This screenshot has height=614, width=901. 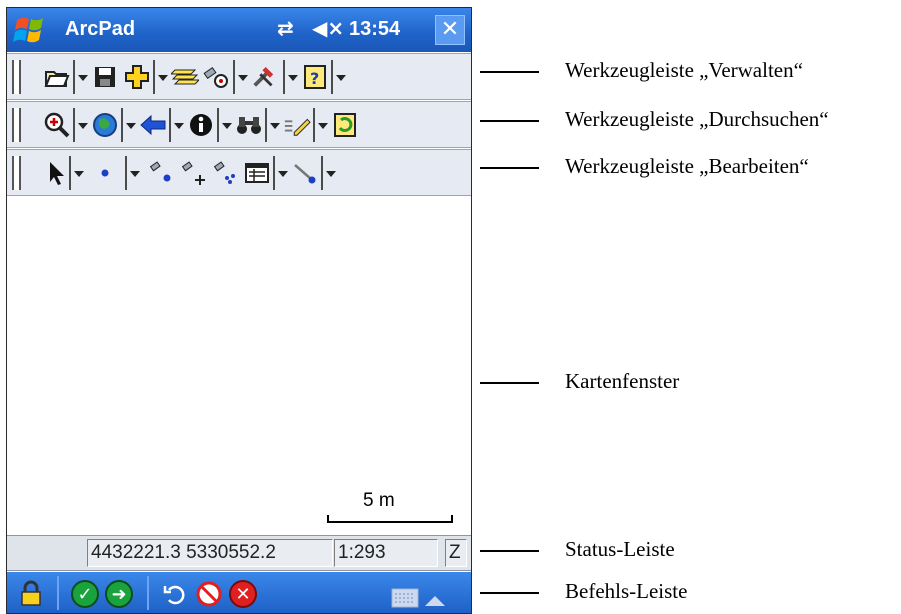 I want to click on identify-icon, so click(x=201, y=125).